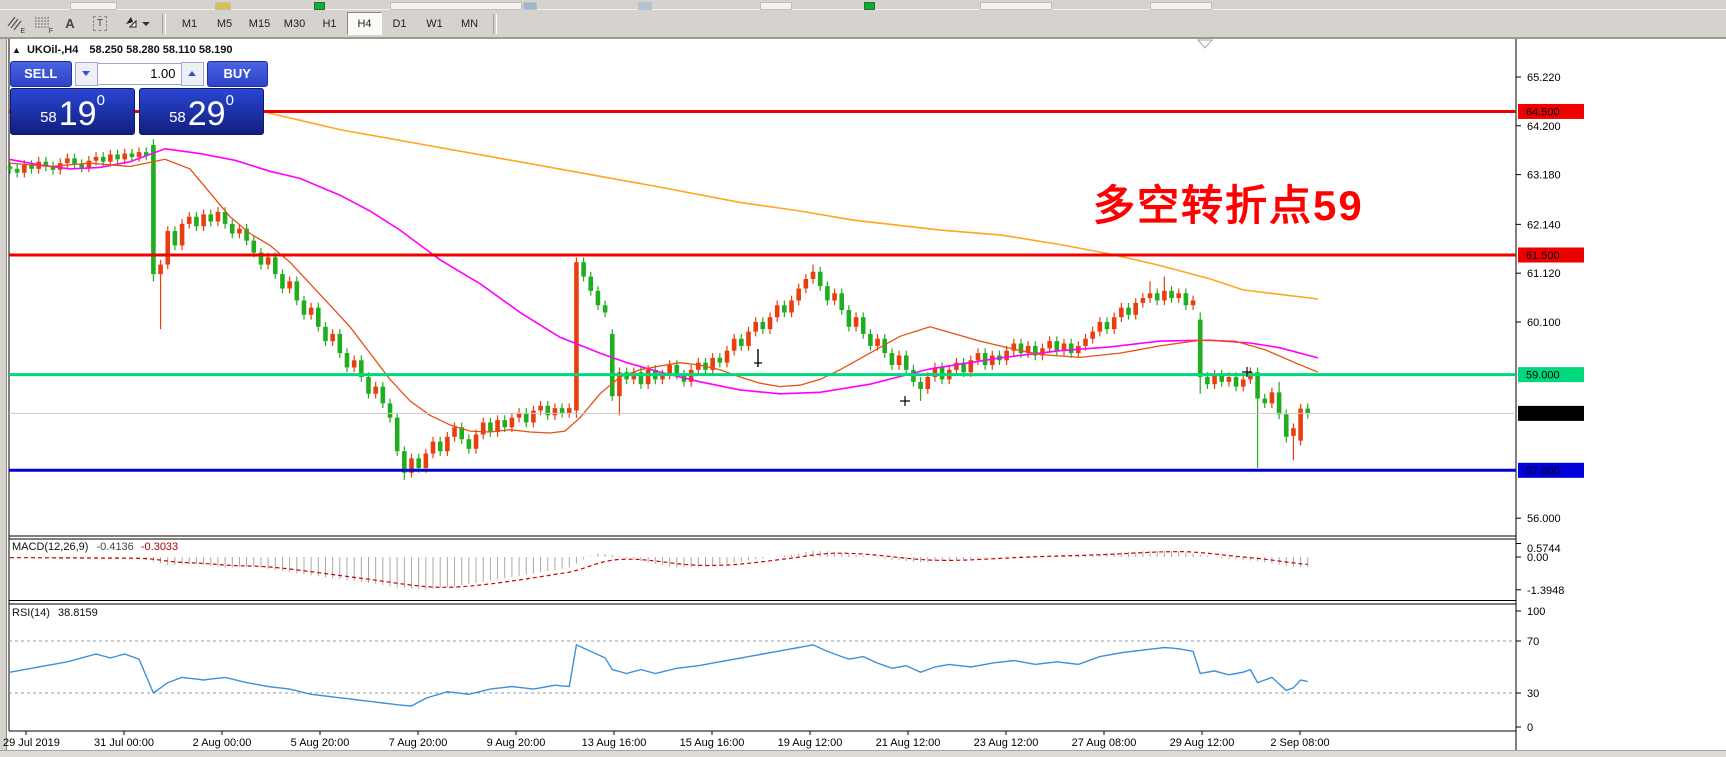 The image size is (1726, 757). What do you see at coordinates (1537, 558) in the screenshot?
I see `macd-tick-label: 0.00` at bounding box center [1537, 558].